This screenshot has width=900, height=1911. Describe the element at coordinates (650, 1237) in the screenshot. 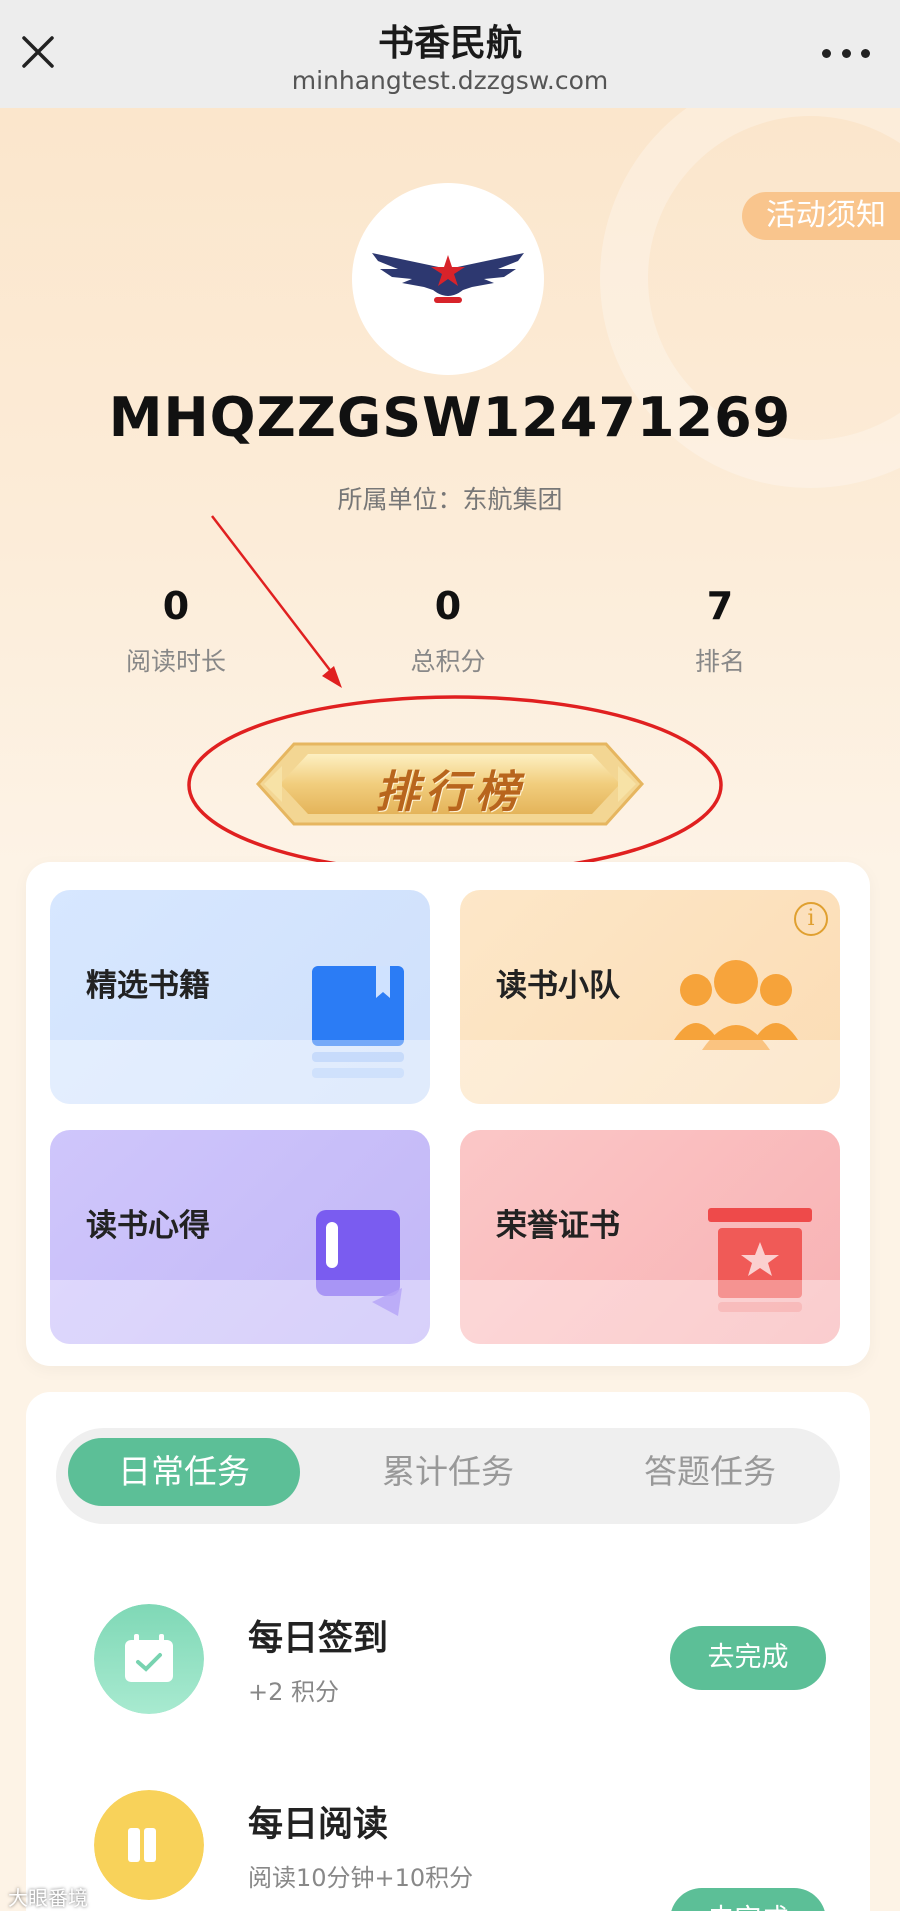

I see `feature-card-honor-certificate: 荣誉证书` at that location.